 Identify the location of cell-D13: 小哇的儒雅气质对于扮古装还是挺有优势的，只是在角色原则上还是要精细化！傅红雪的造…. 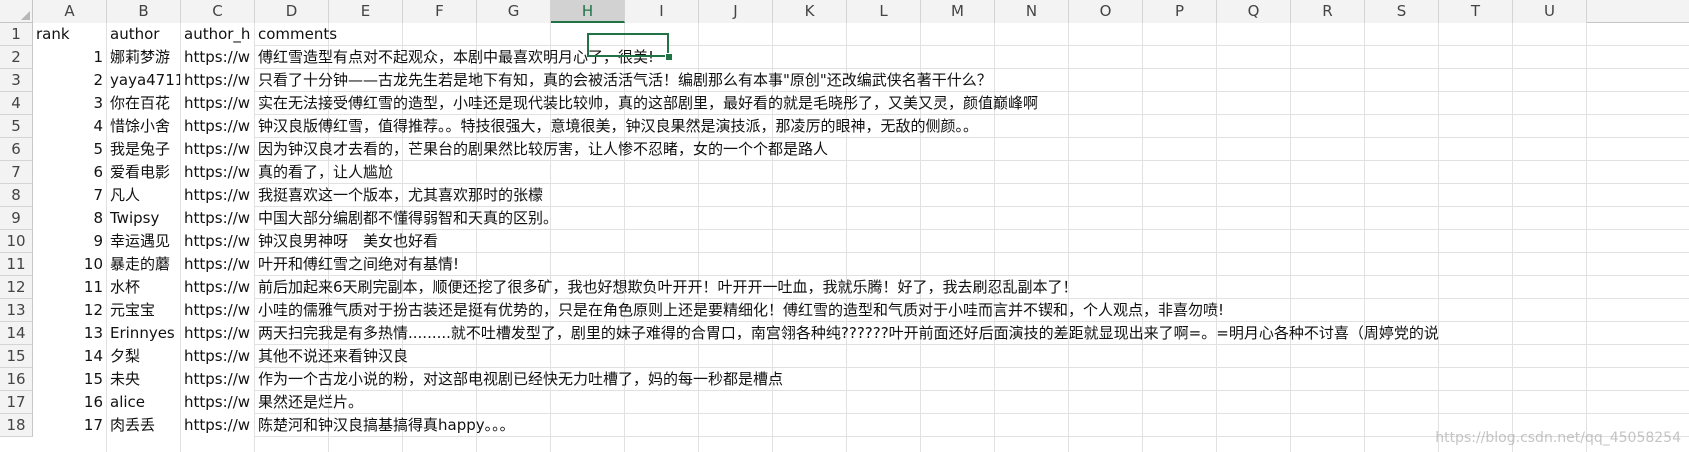
(972, 310).